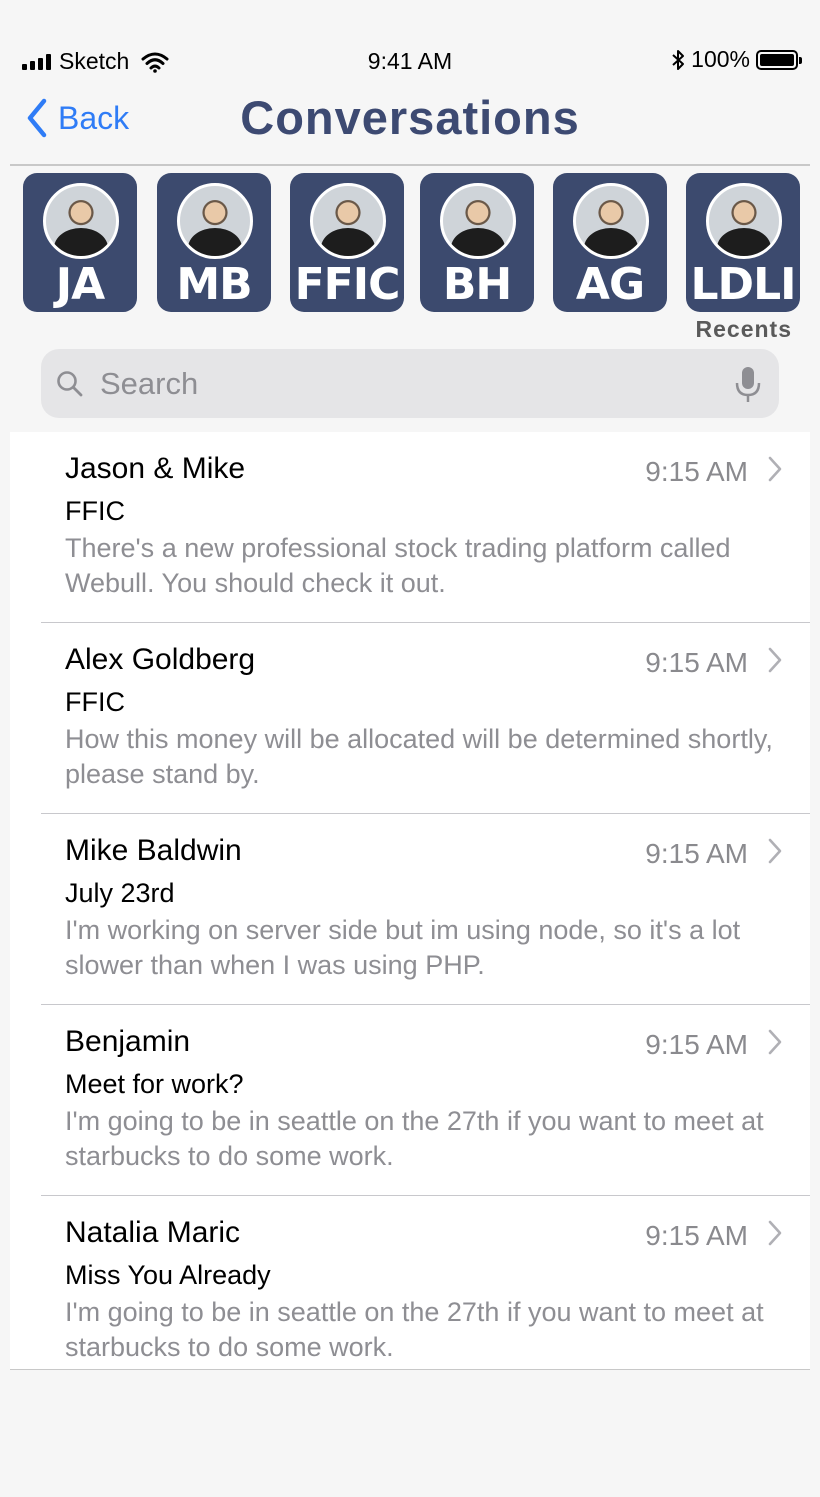 The width and height of the screenshot is (820, 1497). What do you see at coordinates (160, 659) in the screenshot?
I see `conversation-name: Alex Goldberg` at bounding box center [160, 659].